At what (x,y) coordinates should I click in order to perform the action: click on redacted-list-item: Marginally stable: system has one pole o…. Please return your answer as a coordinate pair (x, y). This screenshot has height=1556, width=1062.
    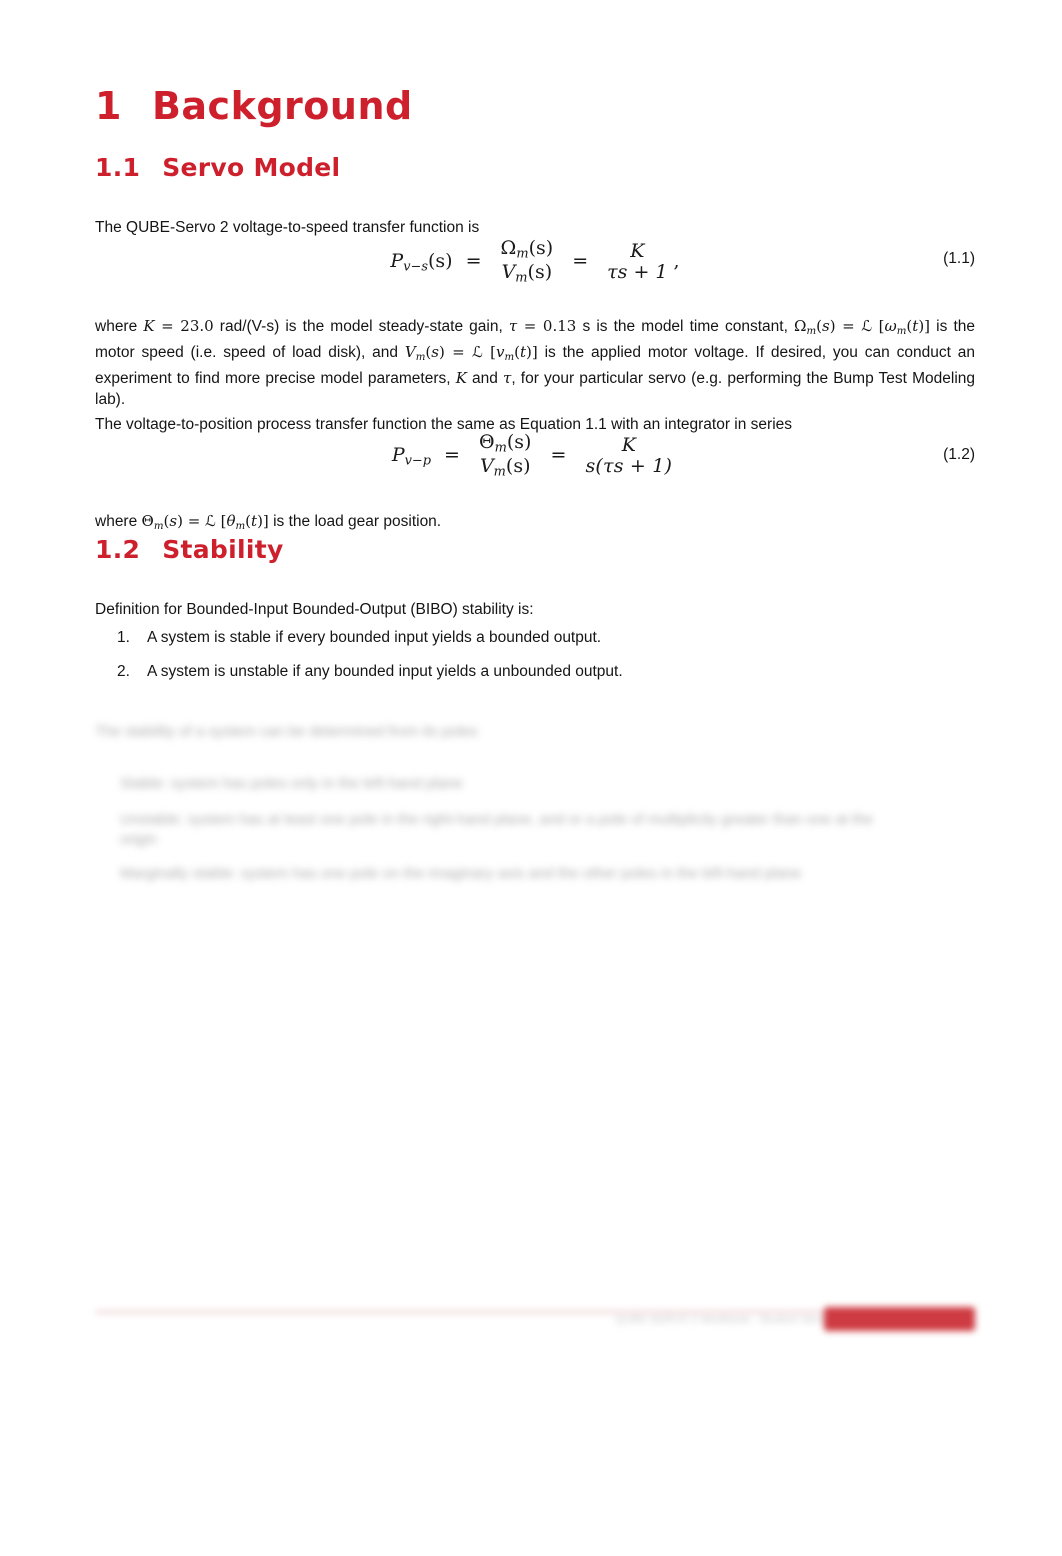
    Looking at the image, I should click on (461, 873).